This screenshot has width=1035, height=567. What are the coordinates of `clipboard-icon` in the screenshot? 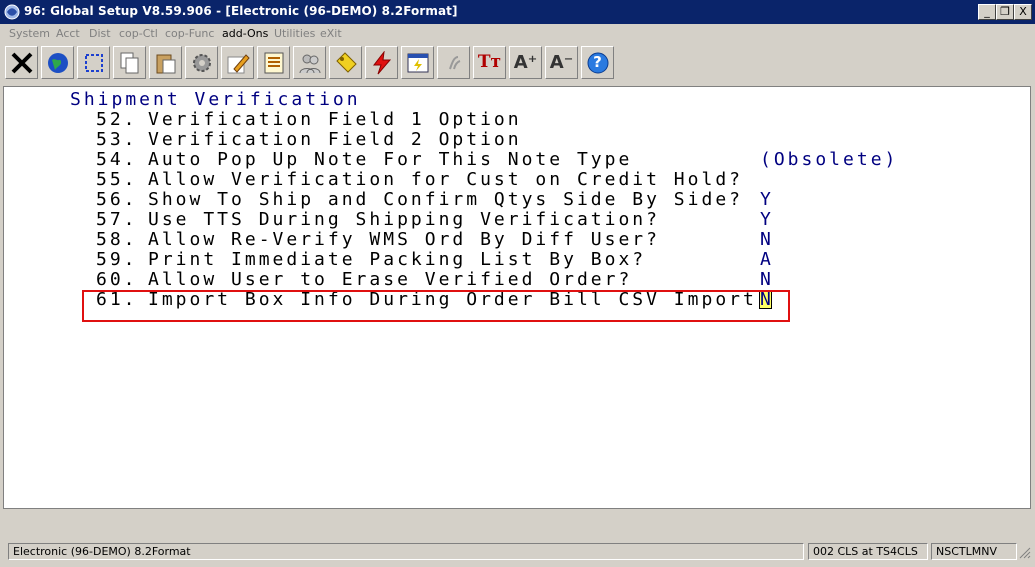 It's located at (166, 64).